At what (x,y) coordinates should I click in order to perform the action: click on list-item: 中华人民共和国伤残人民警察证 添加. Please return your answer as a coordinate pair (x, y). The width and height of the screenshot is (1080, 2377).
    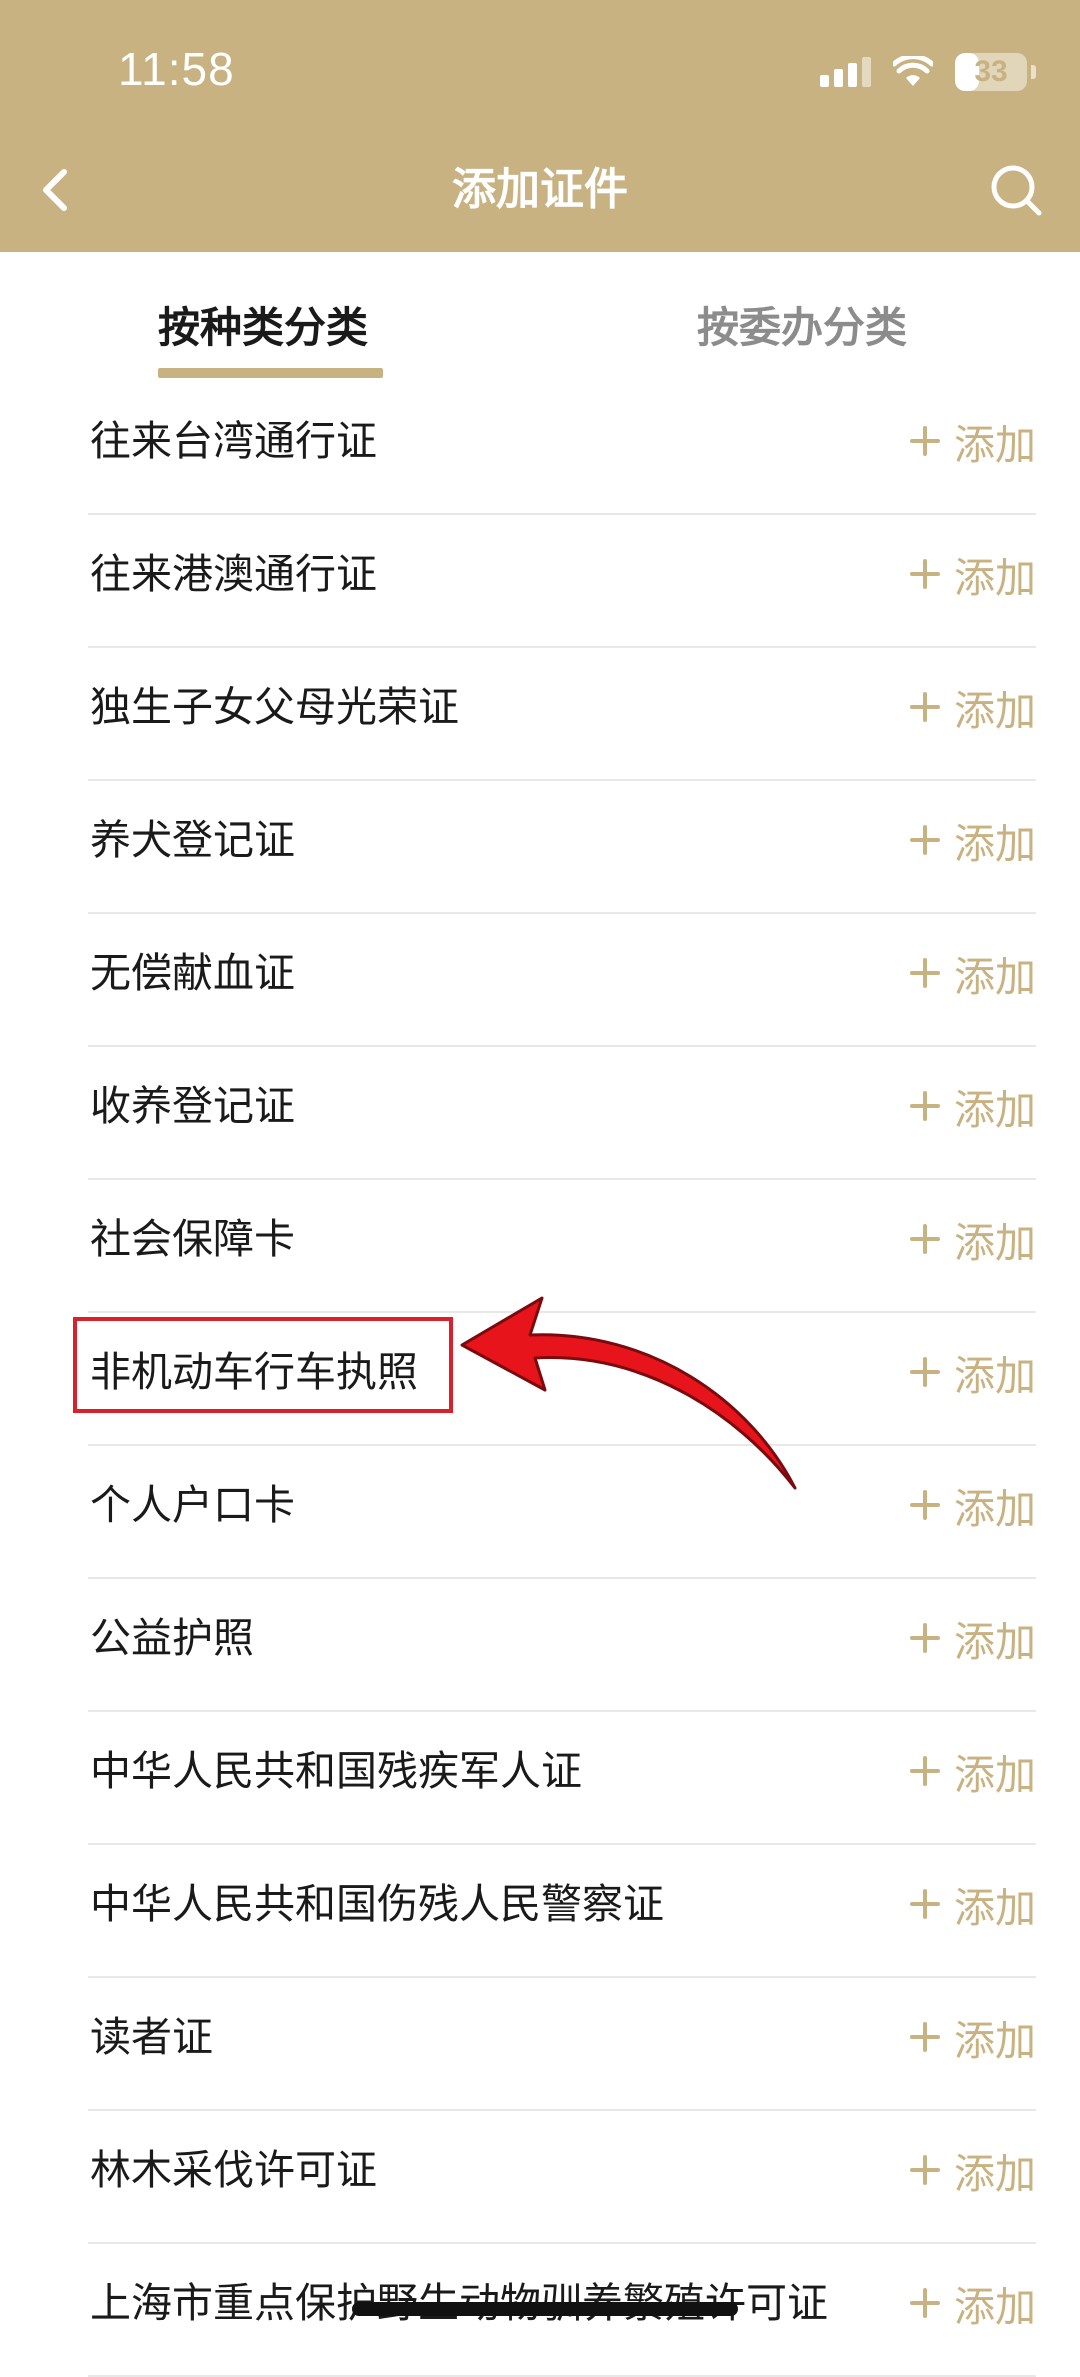
    Looking at the image, I should click on (562, 1911).